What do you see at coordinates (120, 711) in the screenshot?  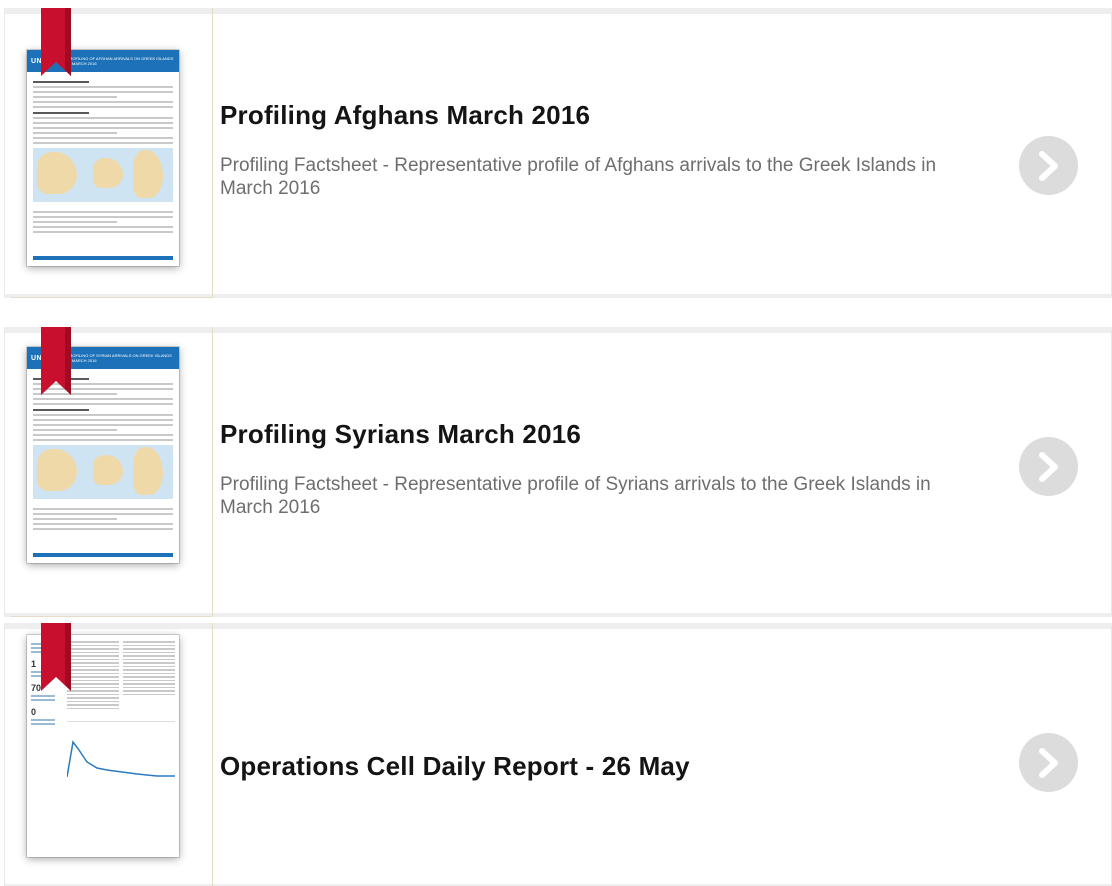 I see `report-body` at bounding box center [120, 711].